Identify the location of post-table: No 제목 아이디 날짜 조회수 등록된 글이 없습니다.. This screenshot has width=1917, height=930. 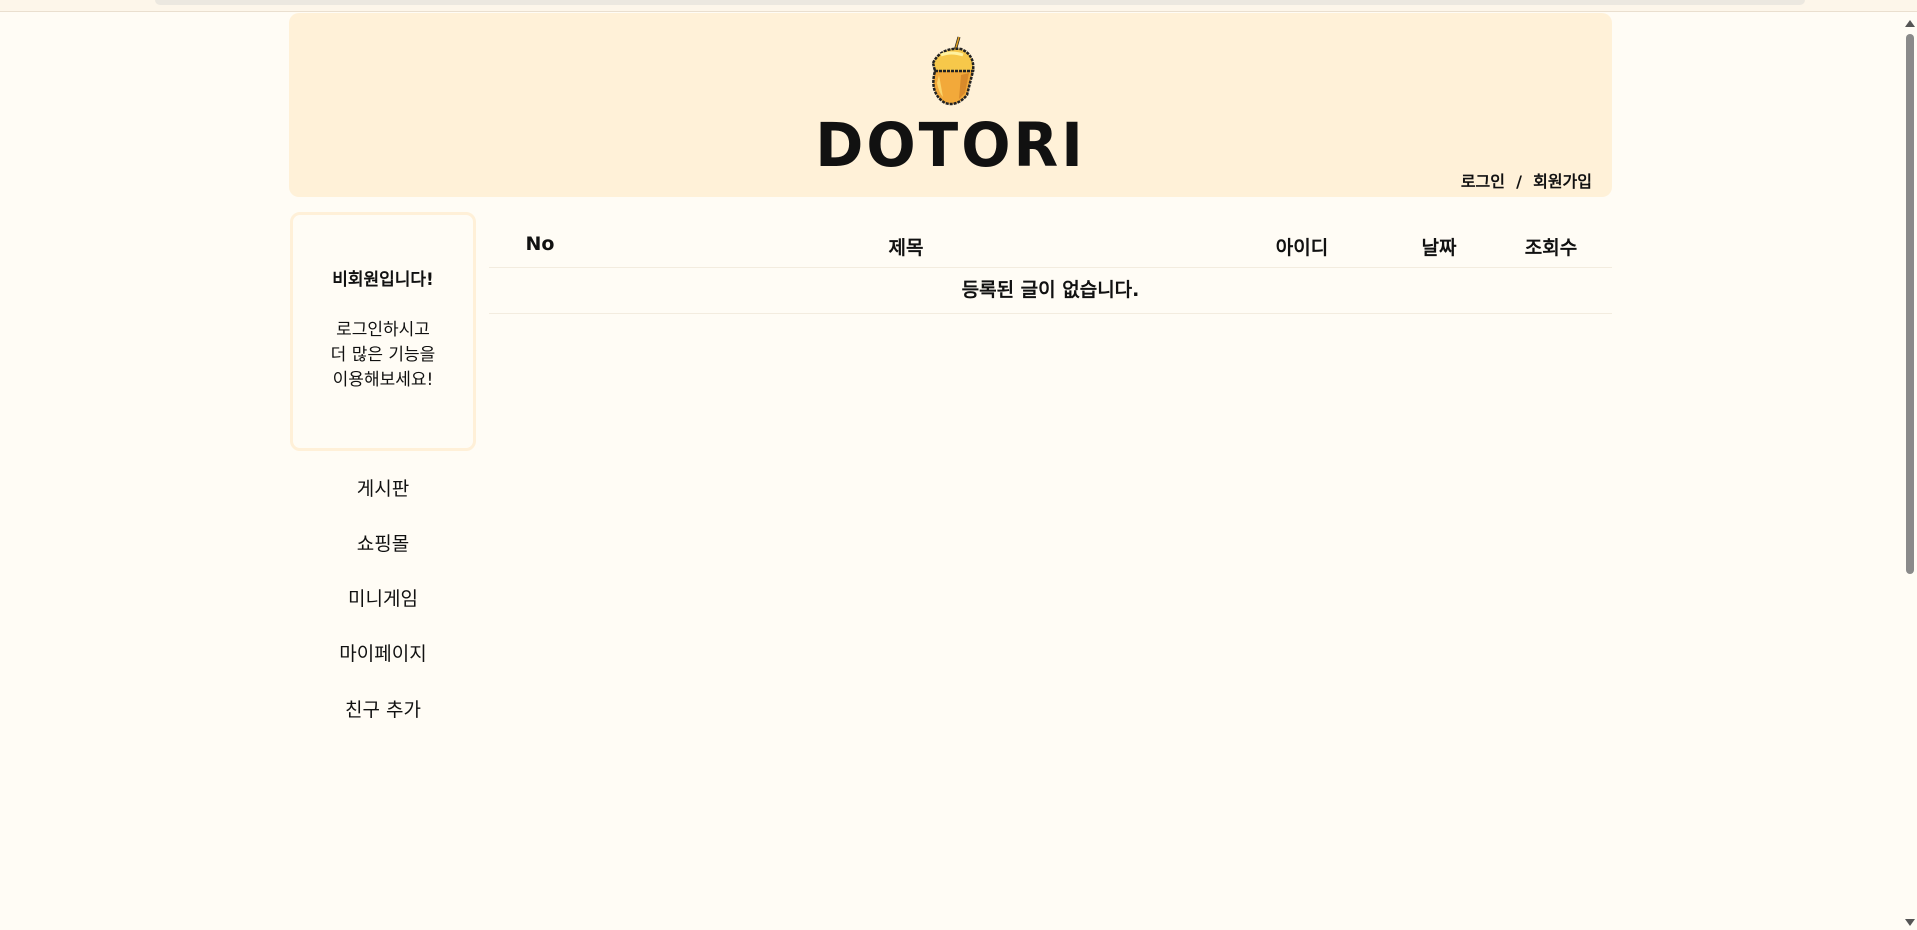
(1050, 269).